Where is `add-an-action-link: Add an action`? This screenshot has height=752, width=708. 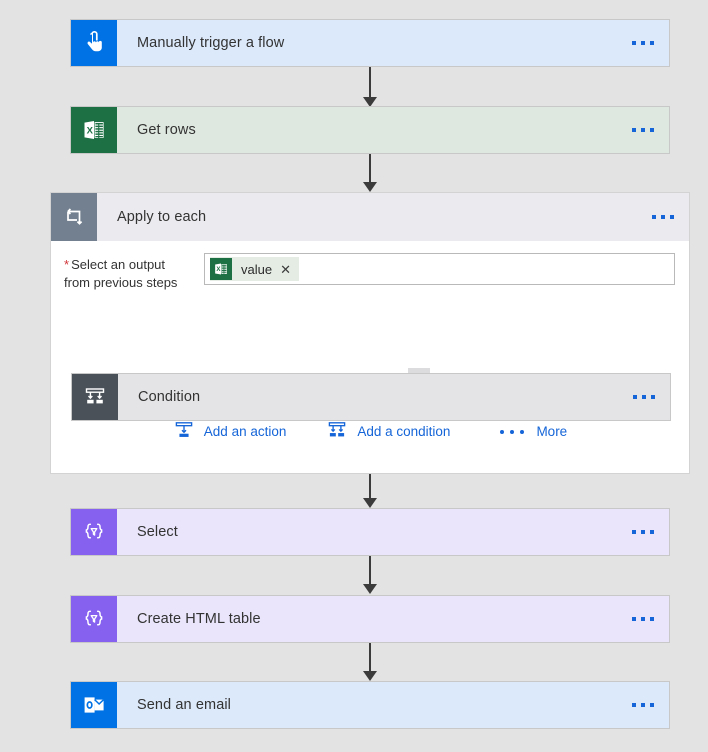
add-an-action-link: Add an action is located at coordinates (230, 431).